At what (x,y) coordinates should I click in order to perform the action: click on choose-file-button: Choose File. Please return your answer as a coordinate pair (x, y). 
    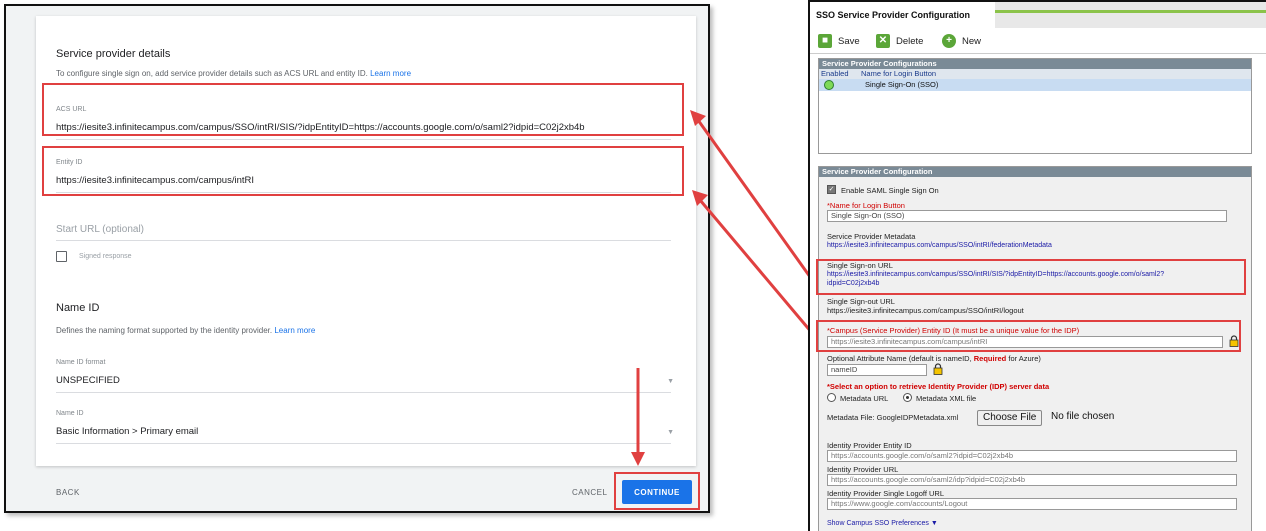
    Looking at the image, I should click on (1010, 418).